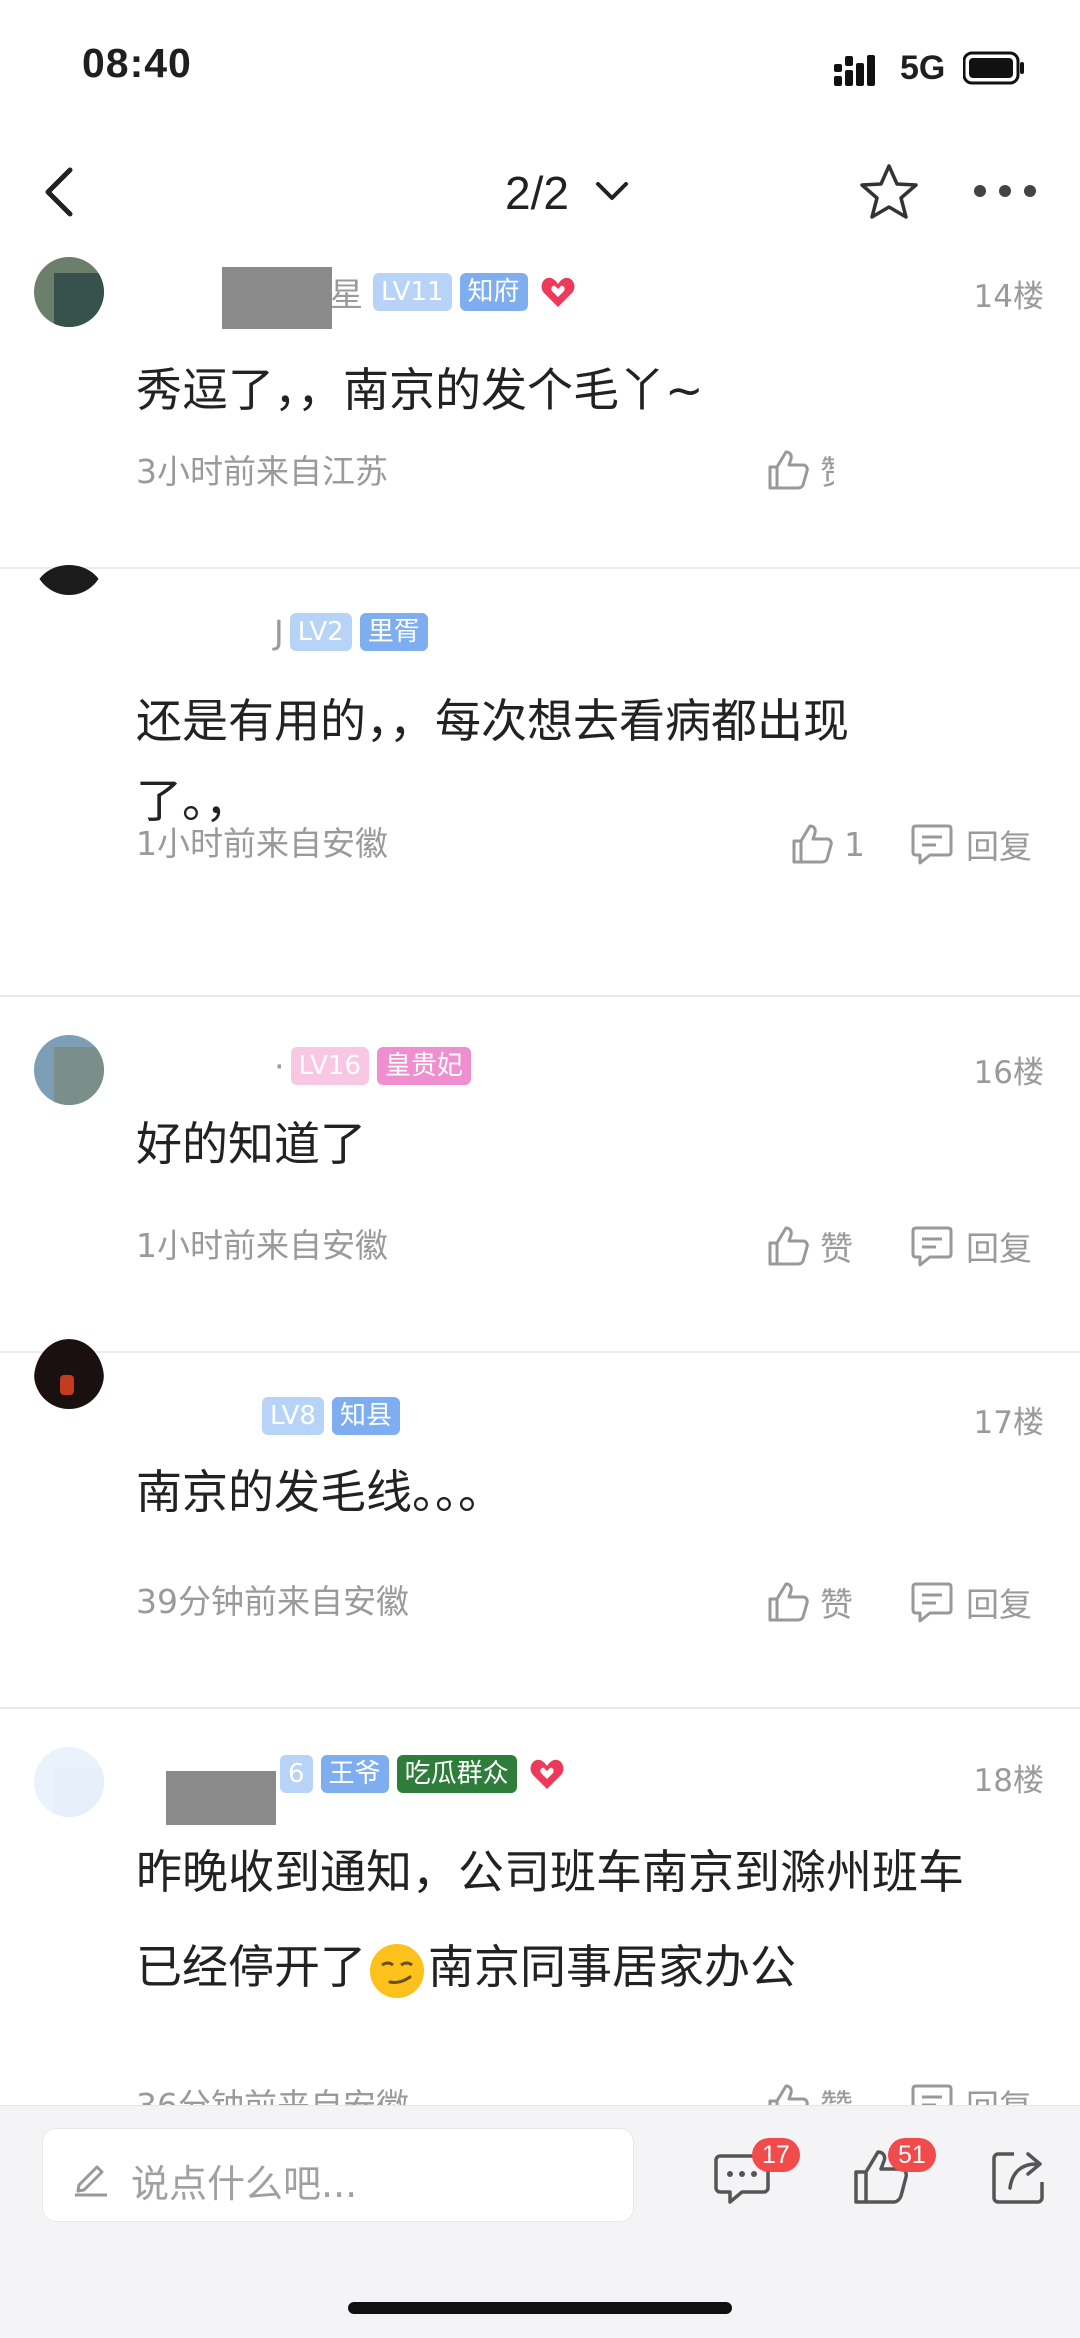  I want to click on battery-icon, so click(993, 68).